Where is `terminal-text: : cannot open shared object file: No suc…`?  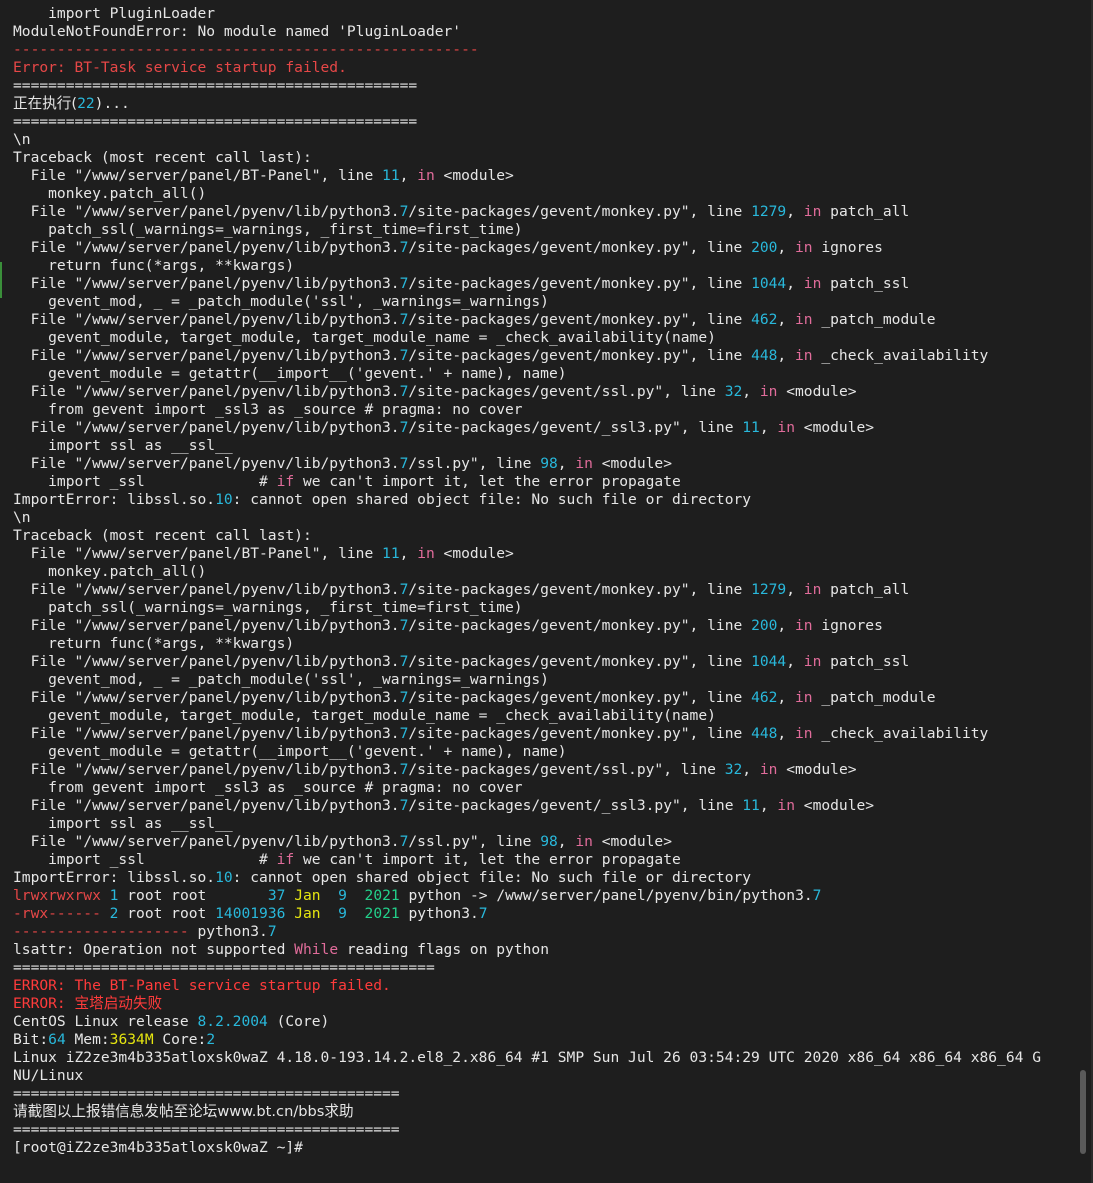
terminal-text: : cannot open shared object file: No suc… is located at coordinates (492, 499).